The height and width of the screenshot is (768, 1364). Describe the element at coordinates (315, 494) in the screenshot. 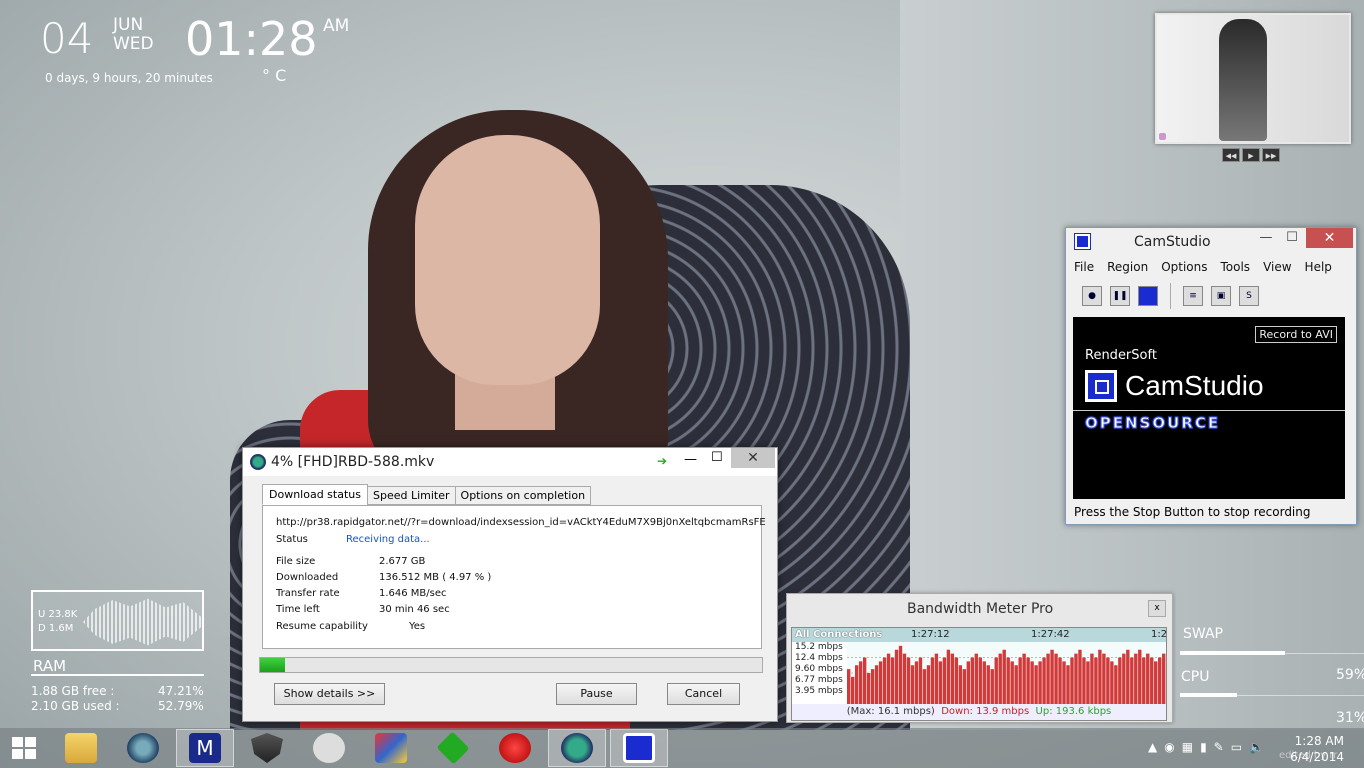

I see `tab-download-status: Download status` at that location.